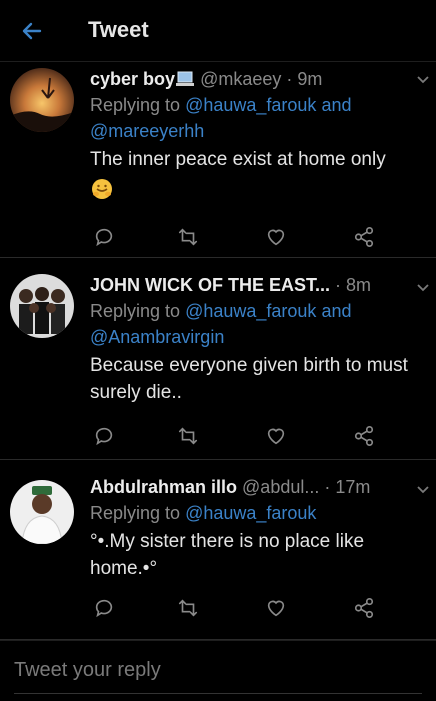 The height and width of the screenshot is (701, 436). I want to click on replying-to: Replying to @hauwa_farouk, so click(203, 513).